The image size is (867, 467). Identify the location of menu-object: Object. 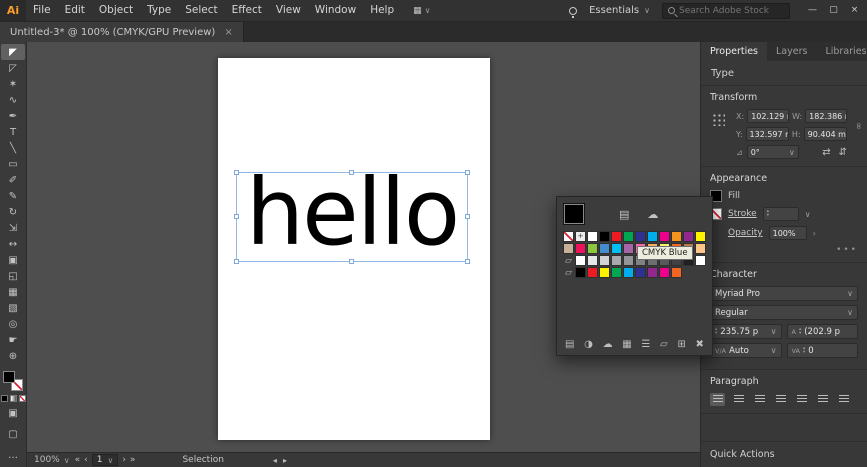
(116, 10).